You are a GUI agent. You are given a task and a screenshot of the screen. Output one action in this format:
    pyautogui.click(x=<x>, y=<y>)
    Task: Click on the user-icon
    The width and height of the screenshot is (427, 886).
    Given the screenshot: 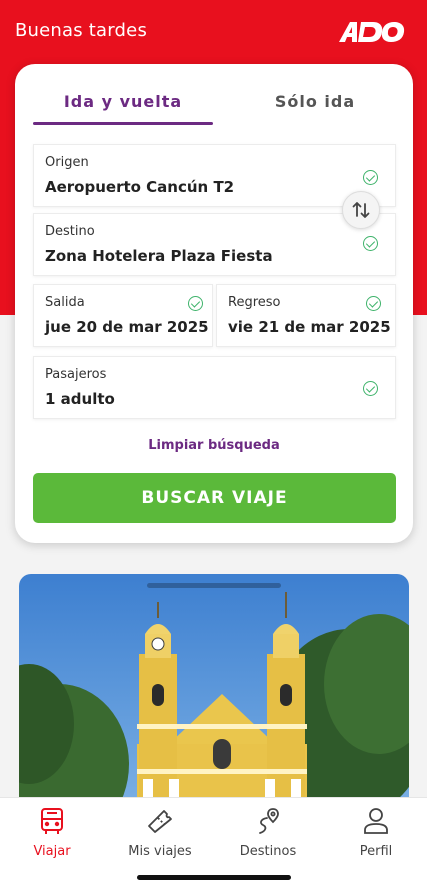 What is the action you would take?
    pyautogui.click(x=376, y=821)
    